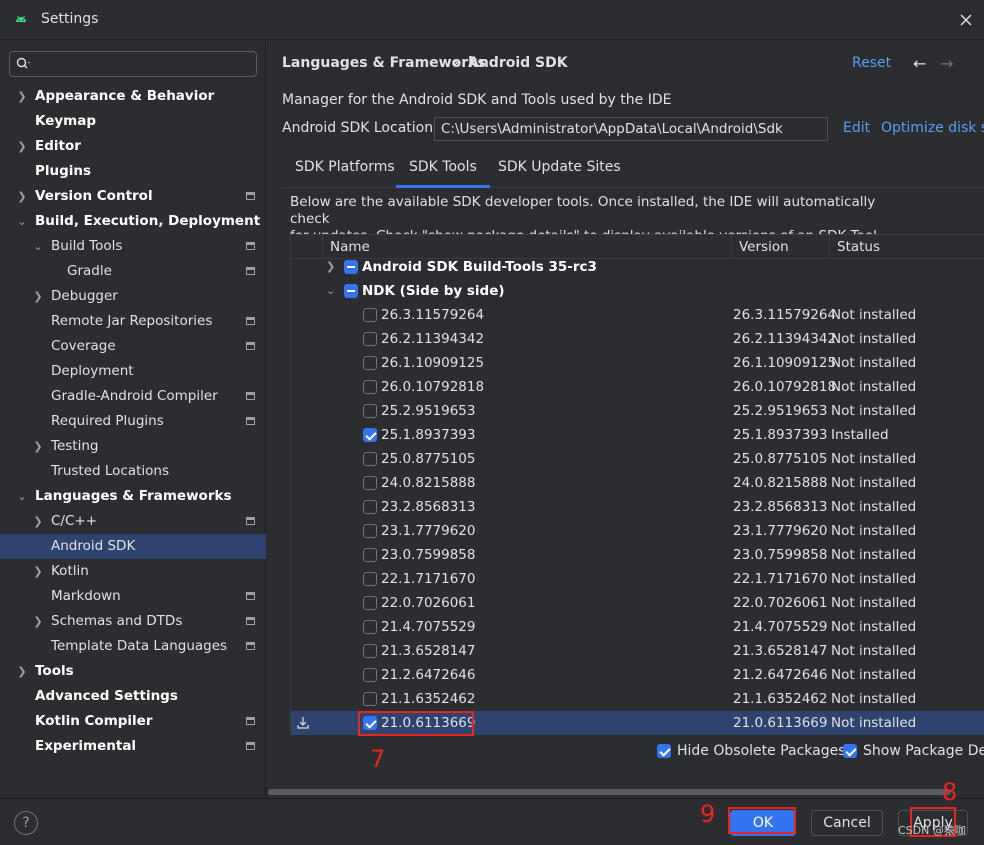  I want to click on table-row: 23.1.7779620 23.1.7779620 Not installed, so click(637, 531).